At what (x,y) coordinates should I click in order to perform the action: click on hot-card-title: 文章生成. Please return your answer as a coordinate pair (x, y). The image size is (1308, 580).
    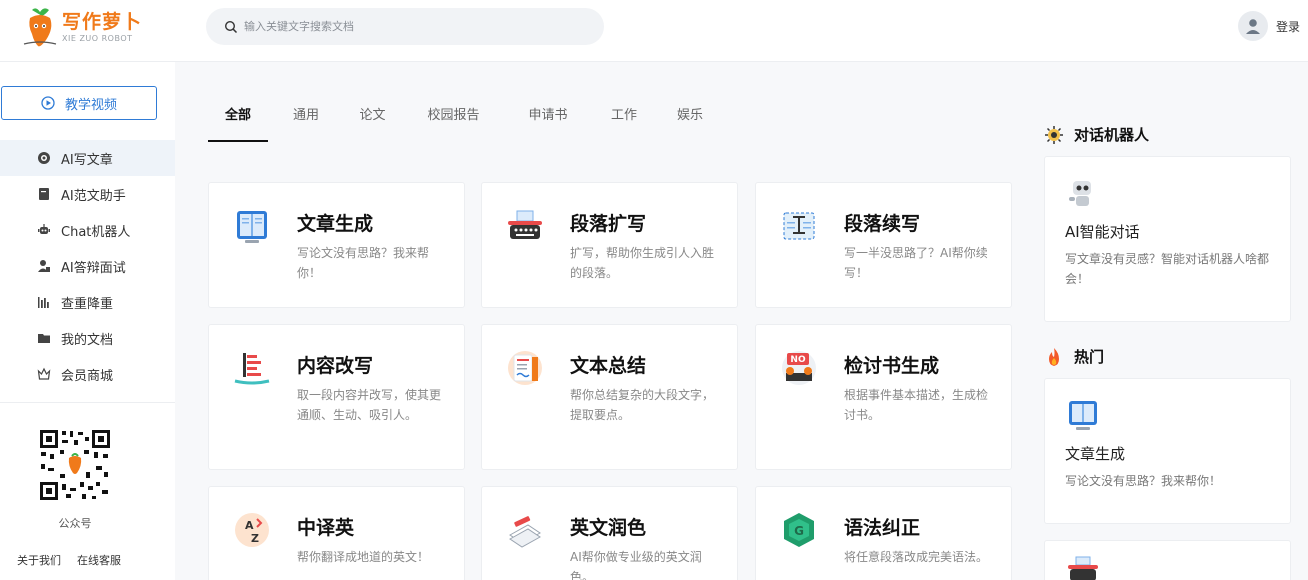
    Looking at the image, I should click on (1095, 454).